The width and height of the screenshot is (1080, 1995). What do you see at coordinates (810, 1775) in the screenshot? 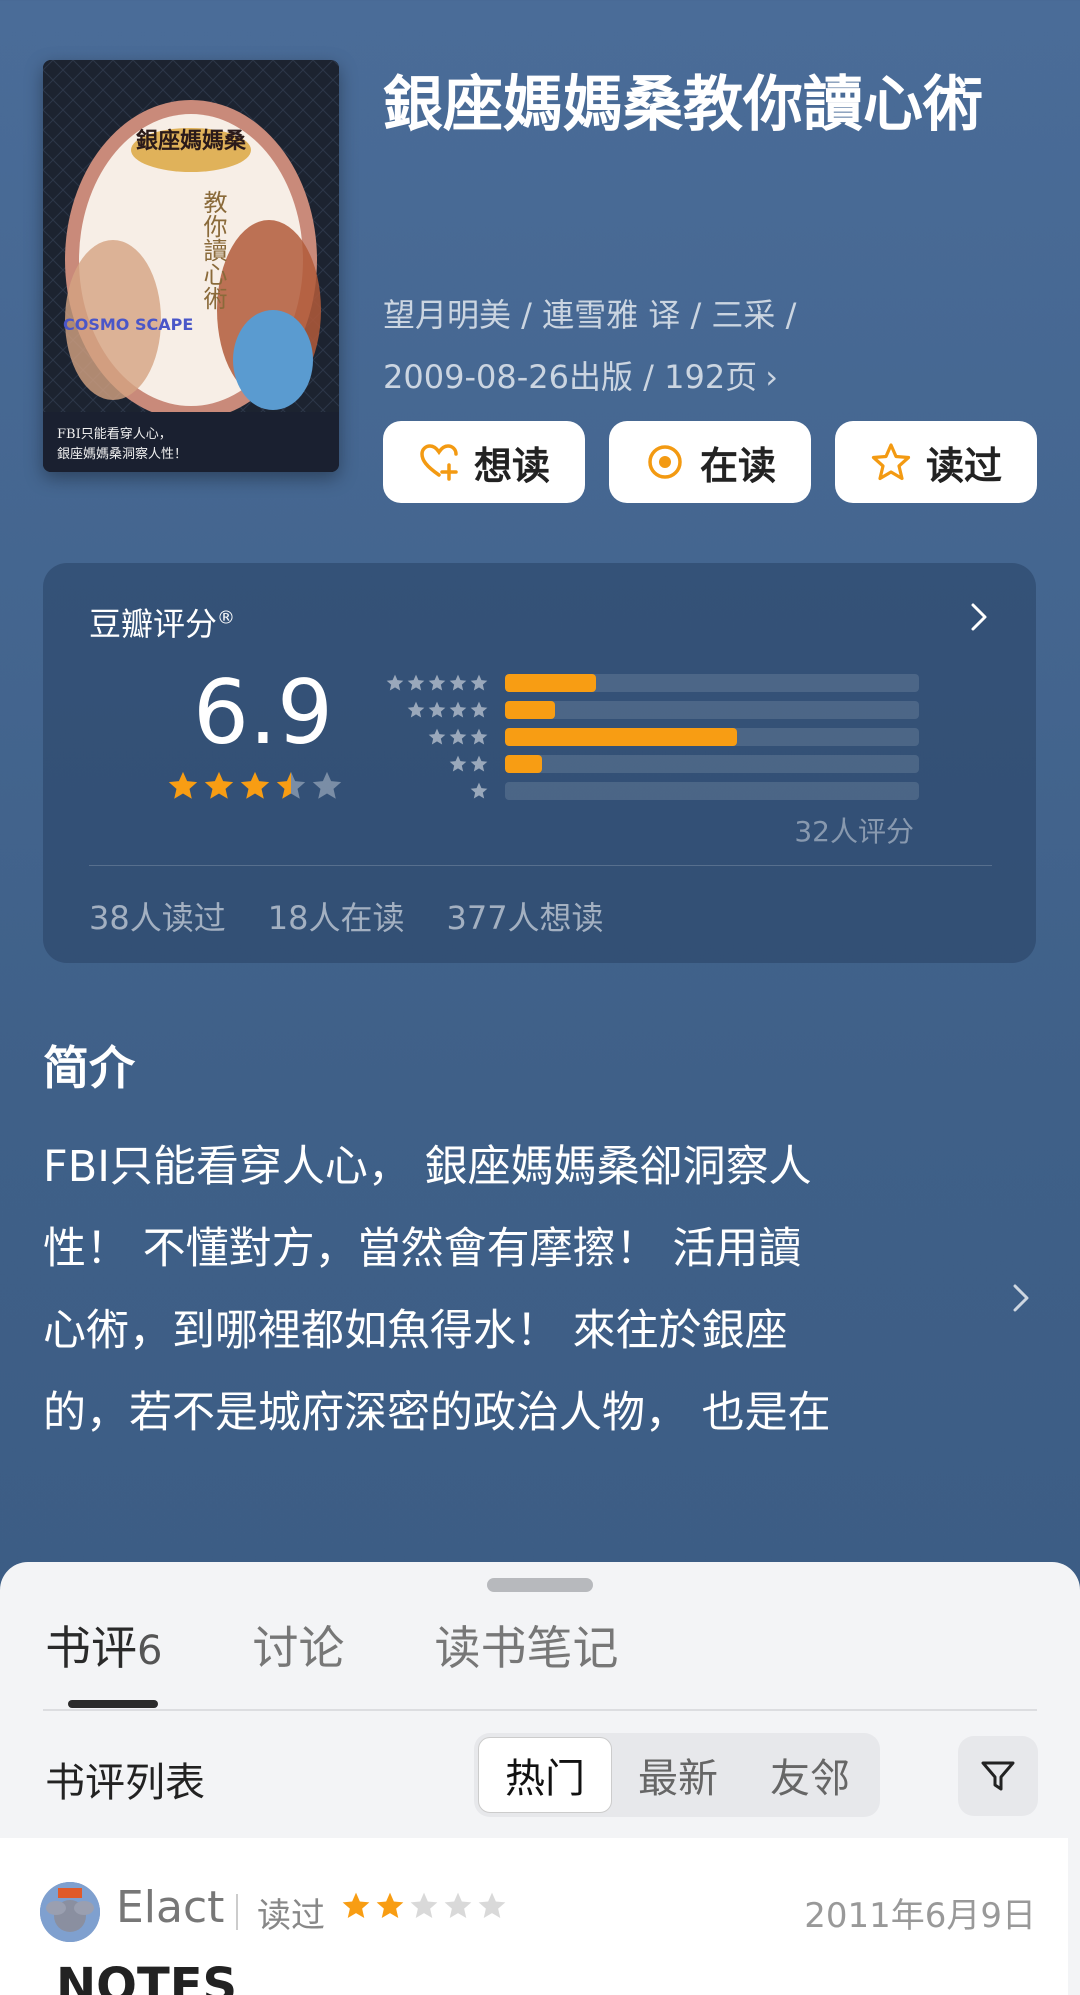
I see `sort-friends: 友邻` at bounding box center [810, 1775].